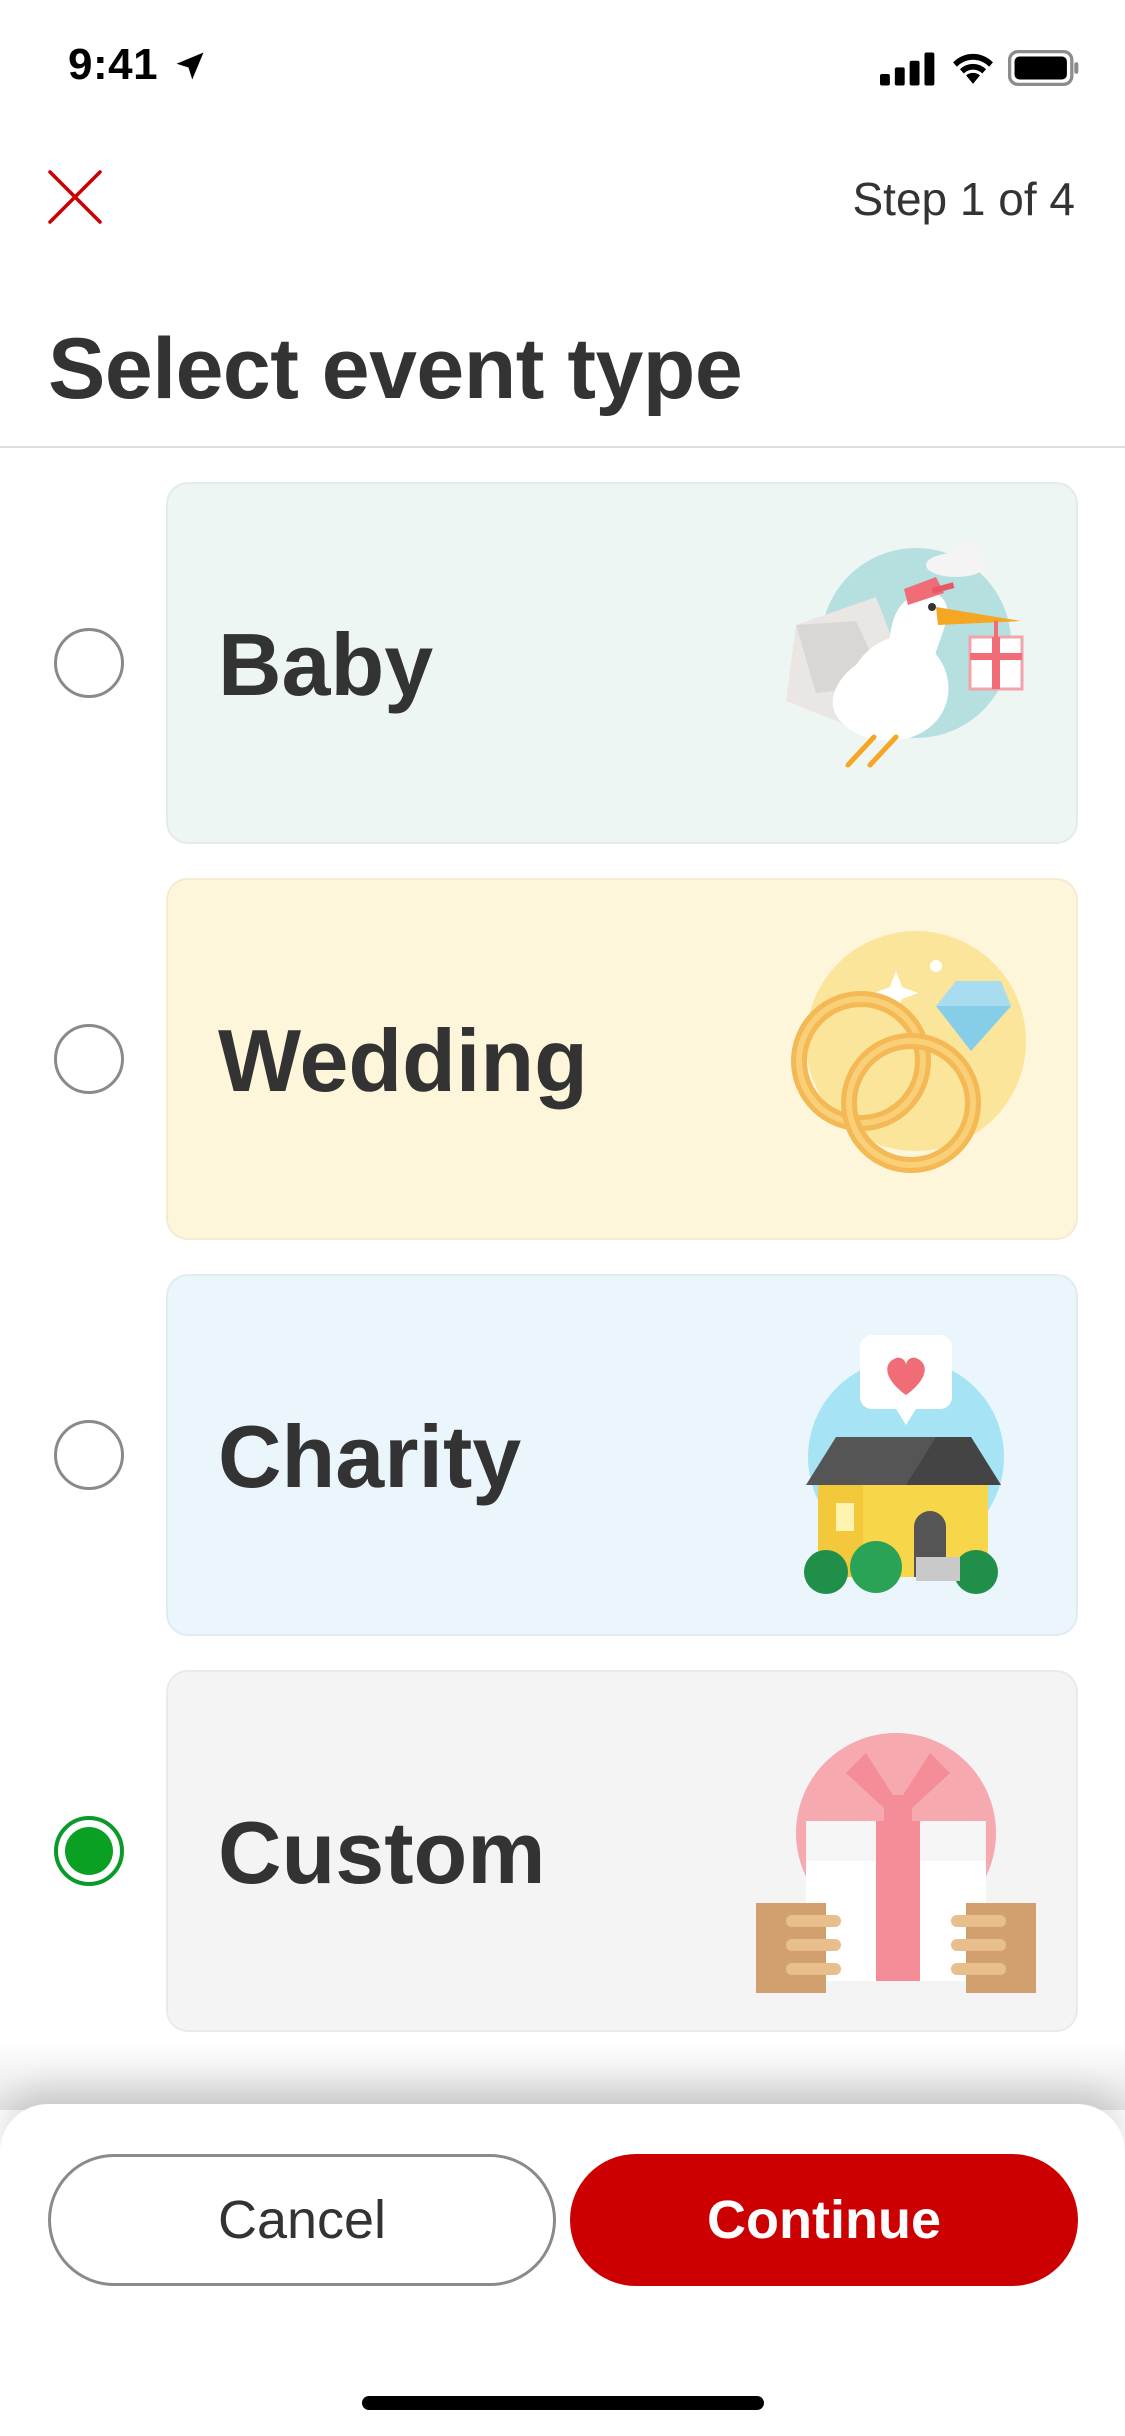 Image resolution: width=1125 pixels, height=2436 pixels. Describe the element at coordinates (622, 663) in the screenshot. I see `event-card-baby: Baby` at that location.